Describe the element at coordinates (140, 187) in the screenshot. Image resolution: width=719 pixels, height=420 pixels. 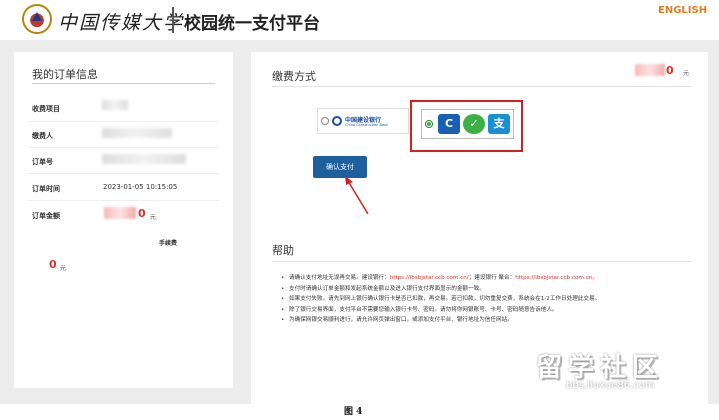
I see `order-time-value: 2023-01-05 10:15:05` at that location.